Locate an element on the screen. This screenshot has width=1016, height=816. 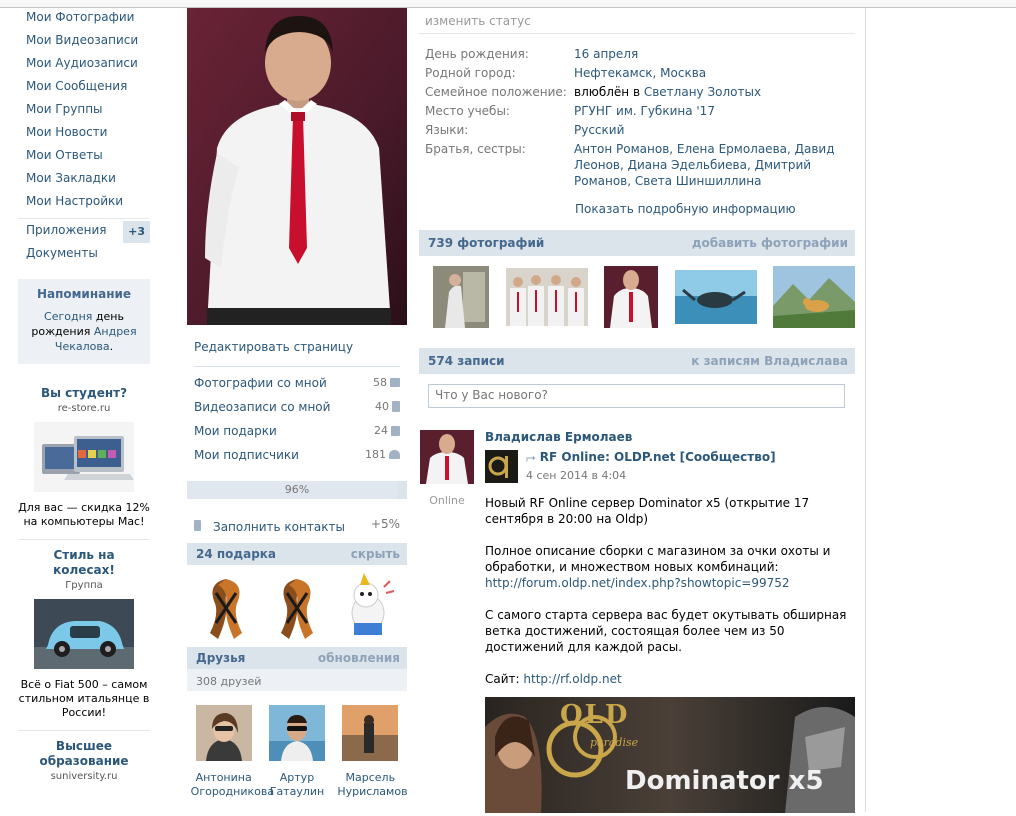
ad-domain: re-store.ru is located at coordinates (84, 408).